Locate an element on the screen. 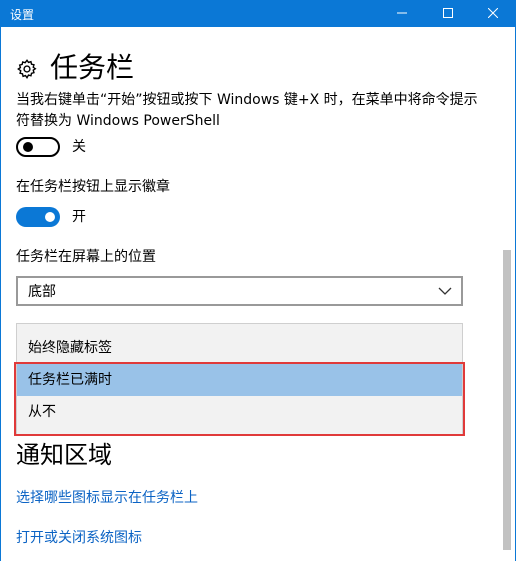  window-title: 设置 is located at coordinates (22, 15).